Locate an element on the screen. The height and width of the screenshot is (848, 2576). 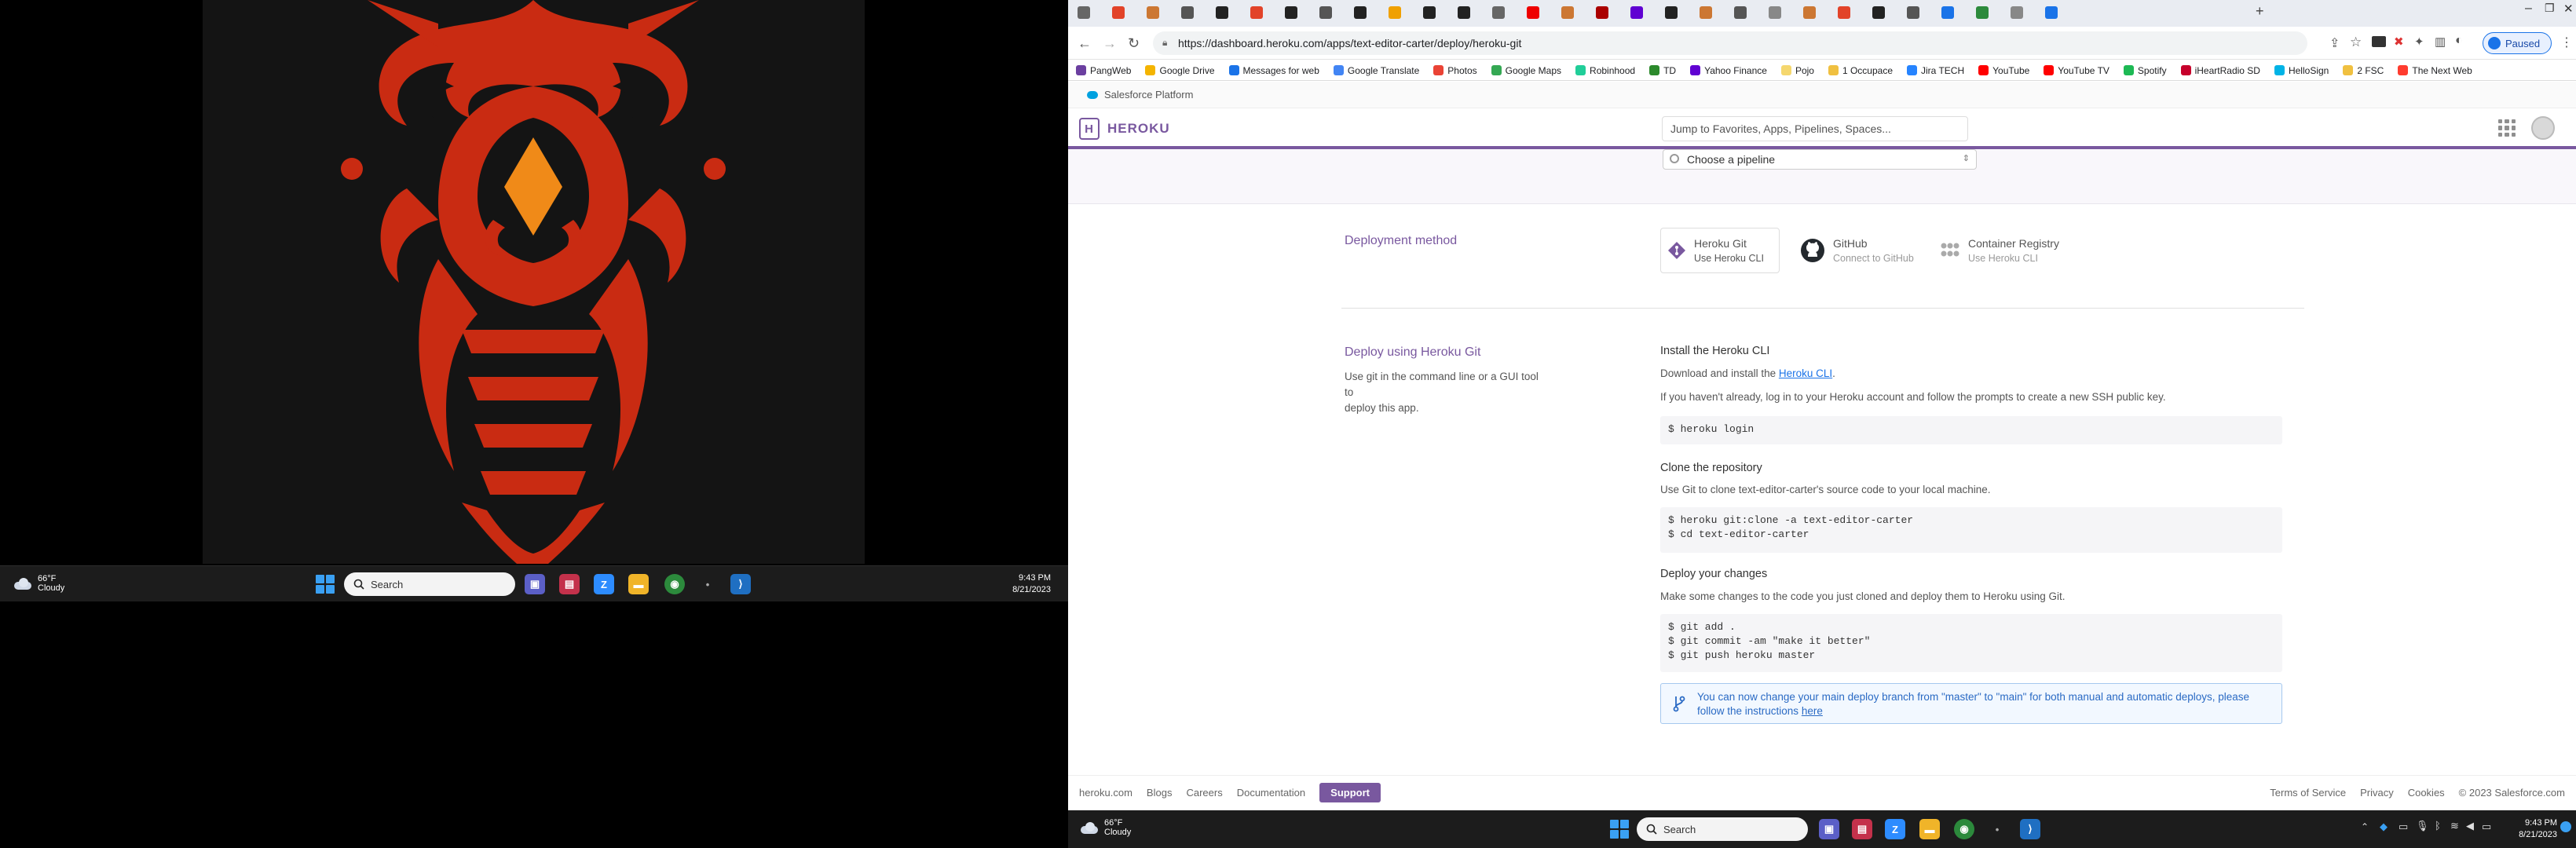
app-icon: ▤ is located at coordinates (1862, 829).